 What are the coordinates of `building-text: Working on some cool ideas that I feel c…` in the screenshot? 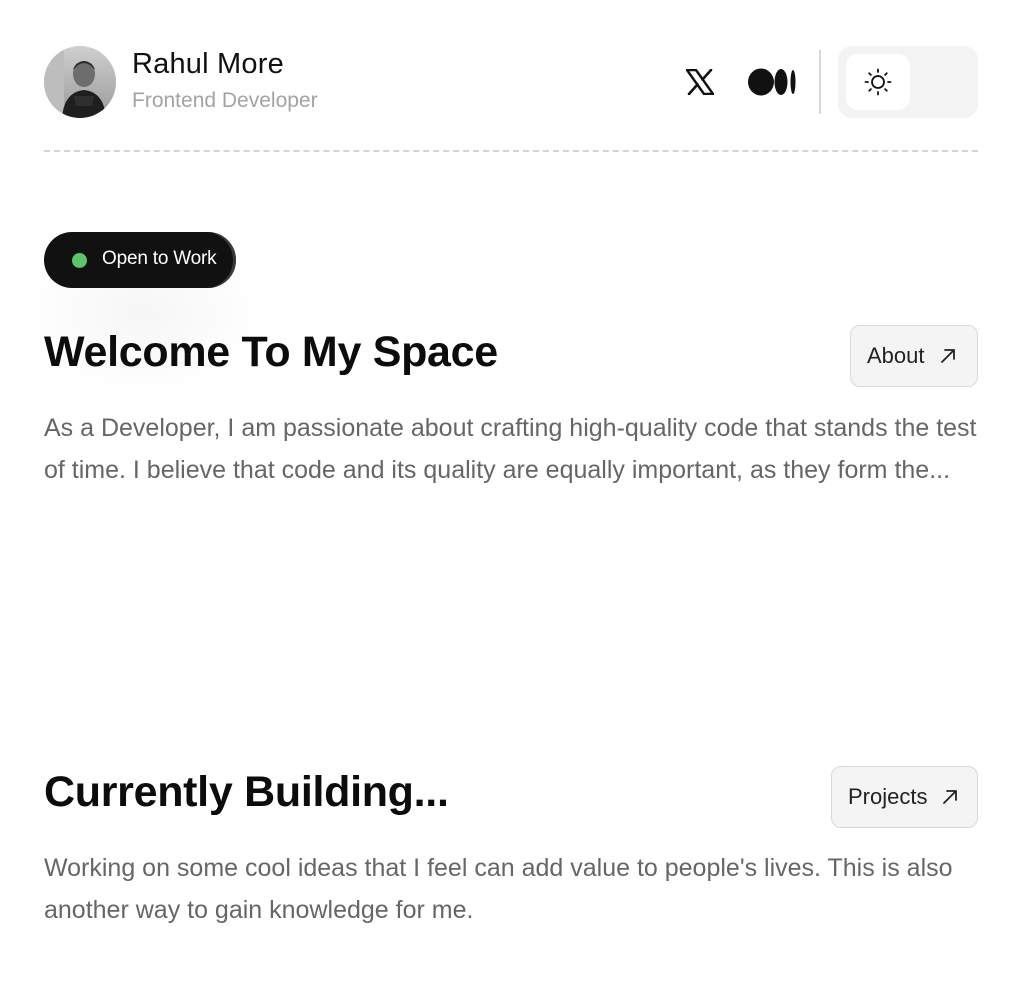 It's located at (498, 889).